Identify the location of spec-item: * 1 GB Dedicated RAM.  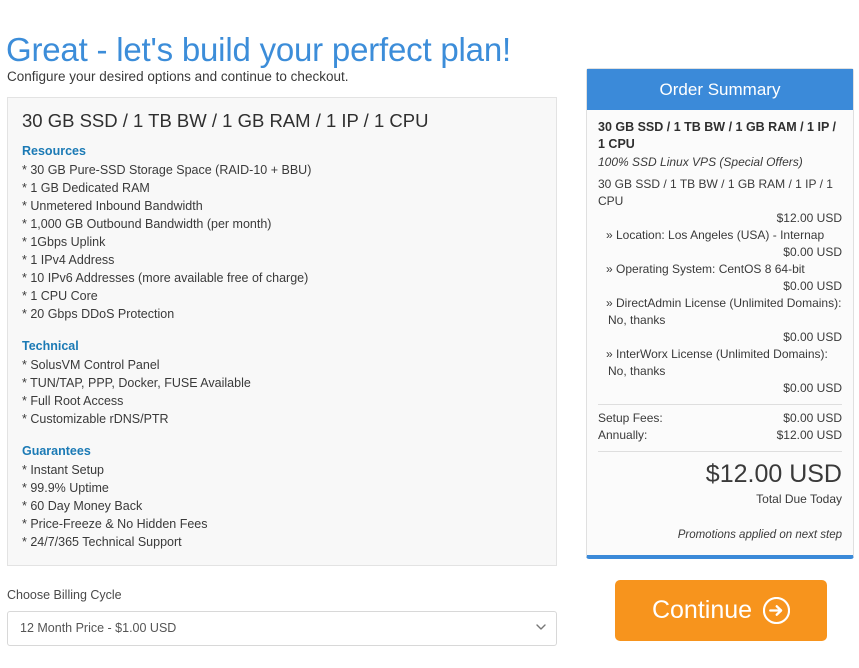
(86, 188).